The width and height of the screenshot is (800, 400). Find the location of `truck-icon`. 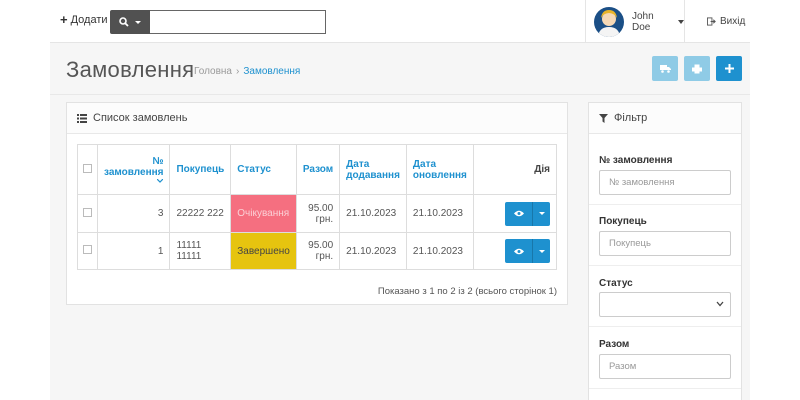

truck-icon is located at coordinates (665, 69).